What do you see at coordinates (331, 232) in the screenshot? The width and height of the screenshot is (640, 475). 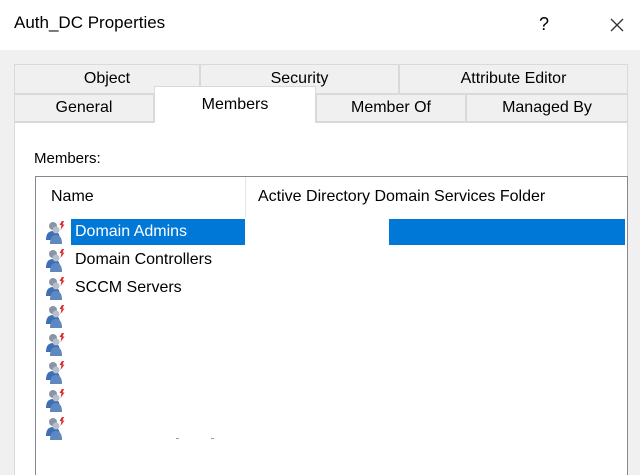 I see `list-item: Domain Admins` at bounding box center [331, 232].